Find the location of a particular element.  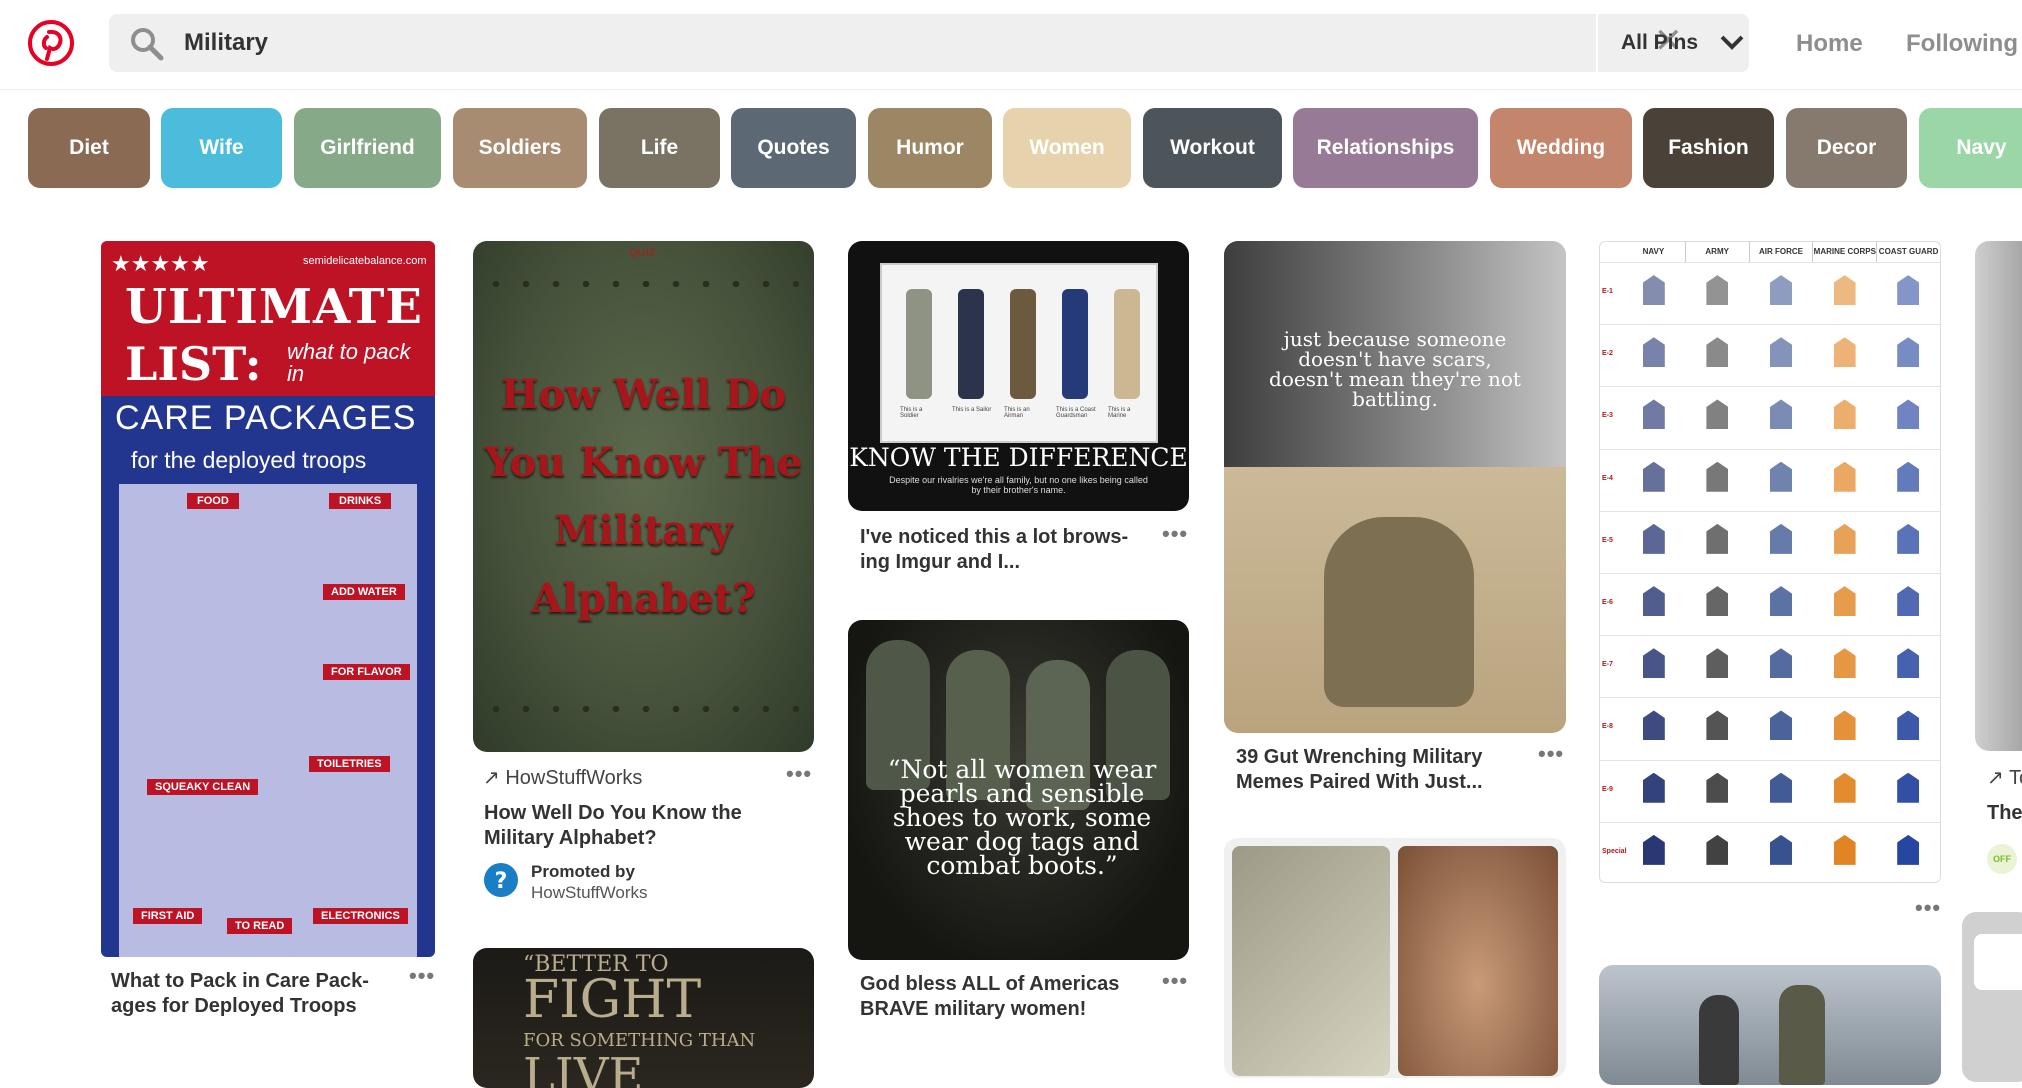

chip-girlfriend: Girlfriend is located at coordinates (367, 148).